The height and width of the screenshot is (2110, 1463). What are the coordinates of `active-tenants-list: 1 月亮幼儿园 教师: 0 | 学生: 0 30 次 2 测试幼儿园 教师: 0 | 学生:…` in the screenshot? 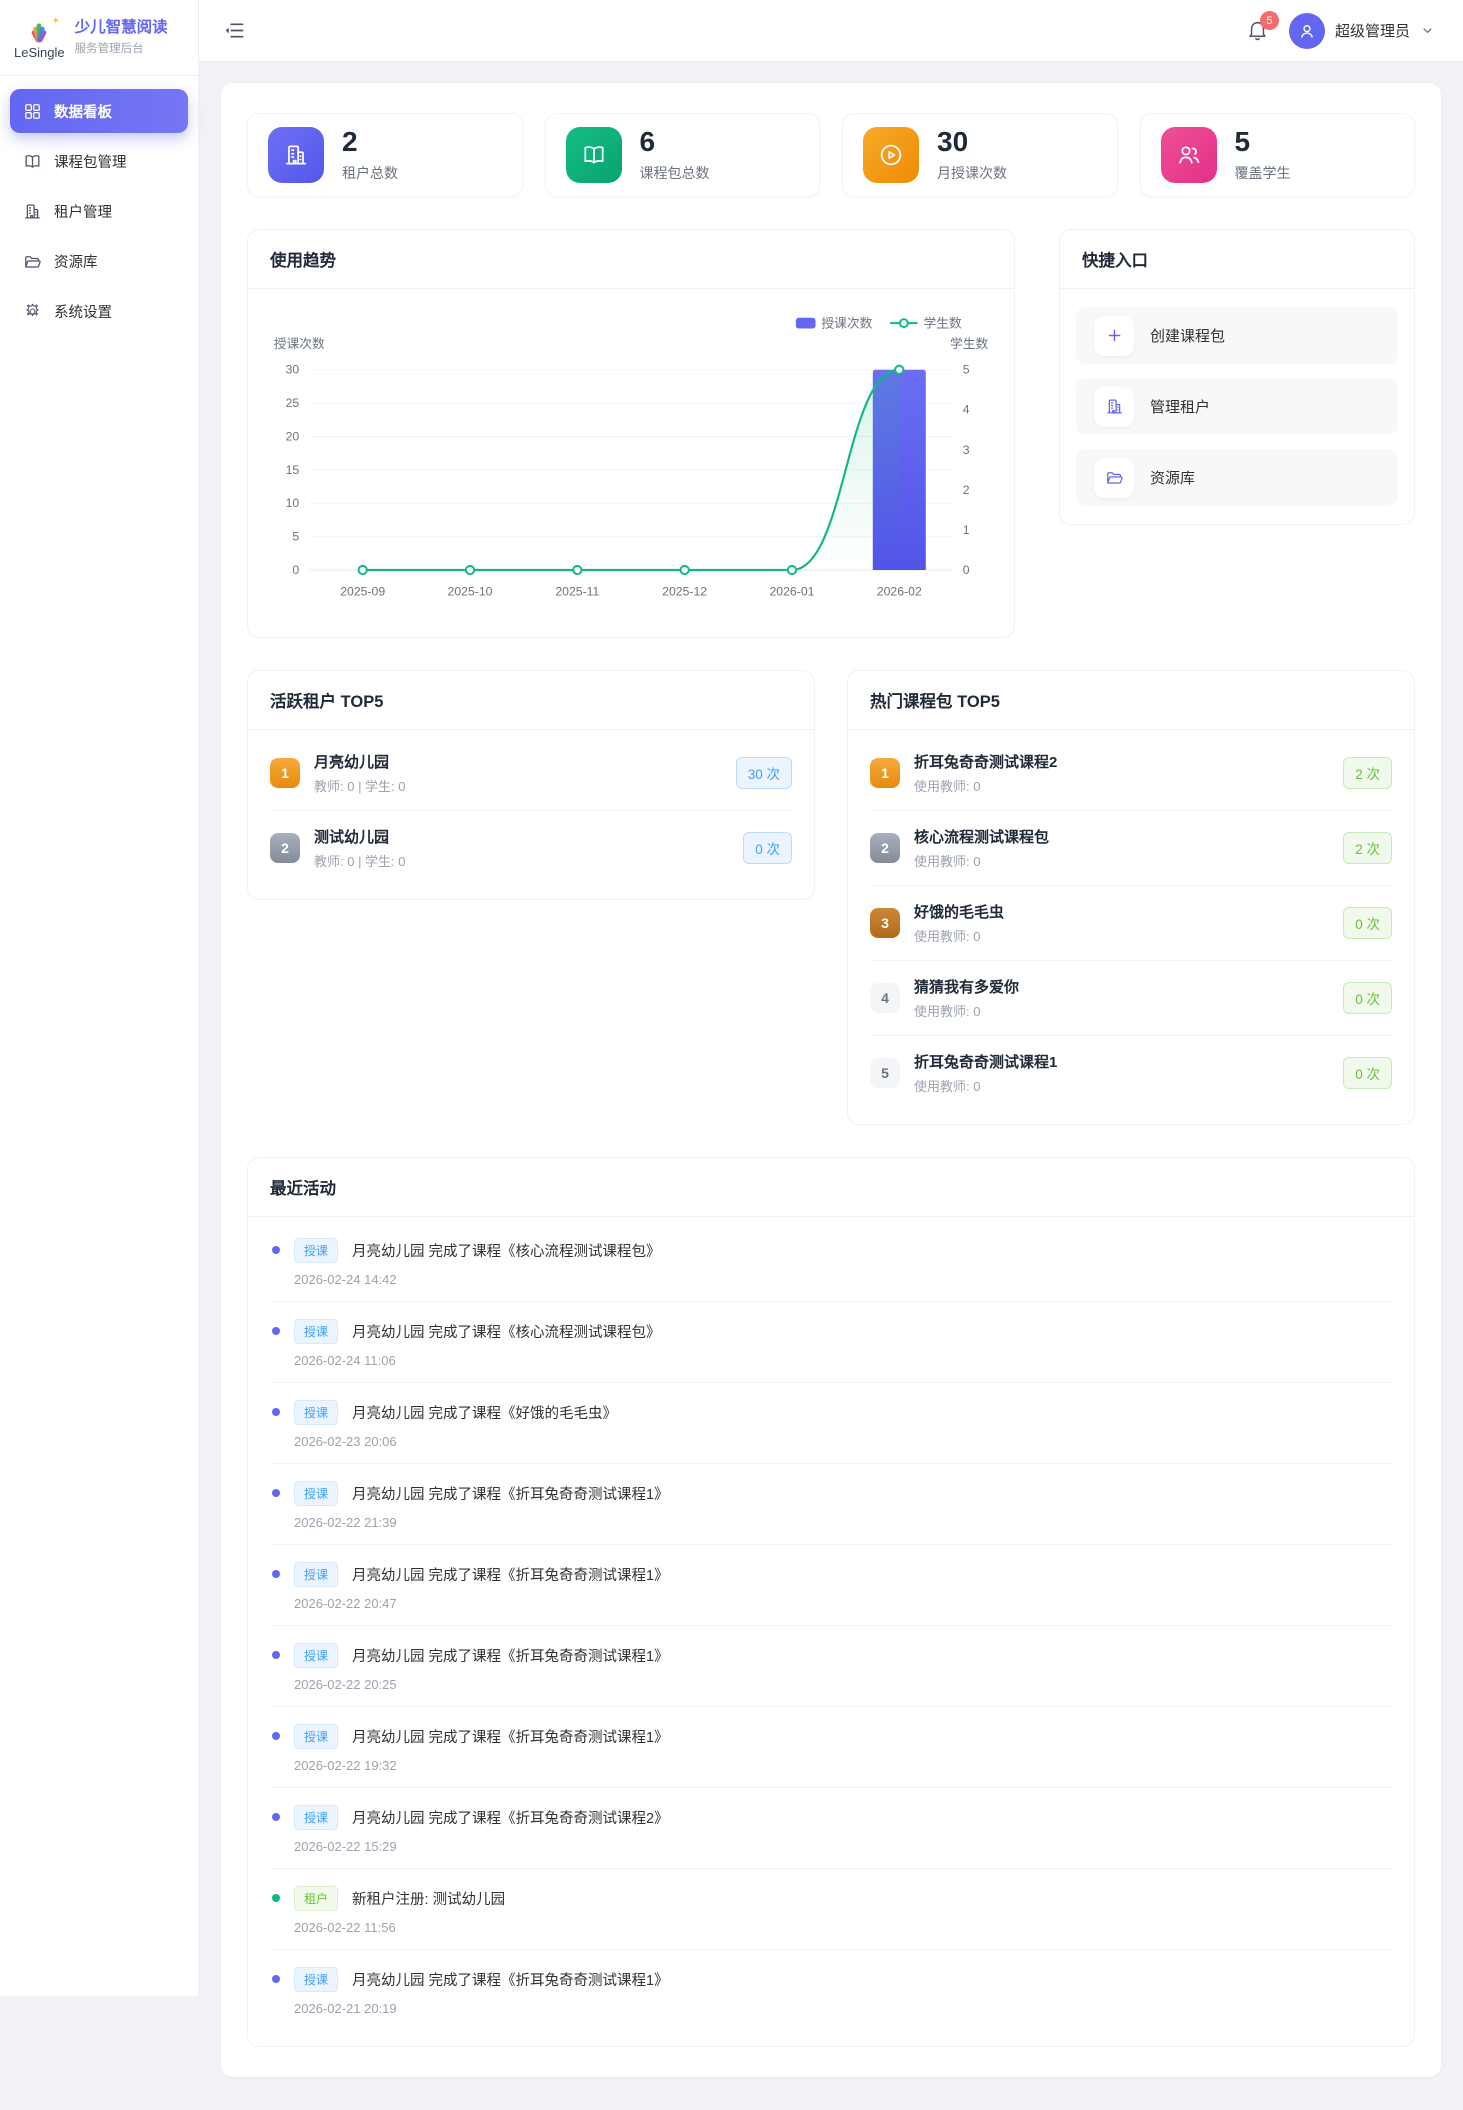 It's located at (531, 814).